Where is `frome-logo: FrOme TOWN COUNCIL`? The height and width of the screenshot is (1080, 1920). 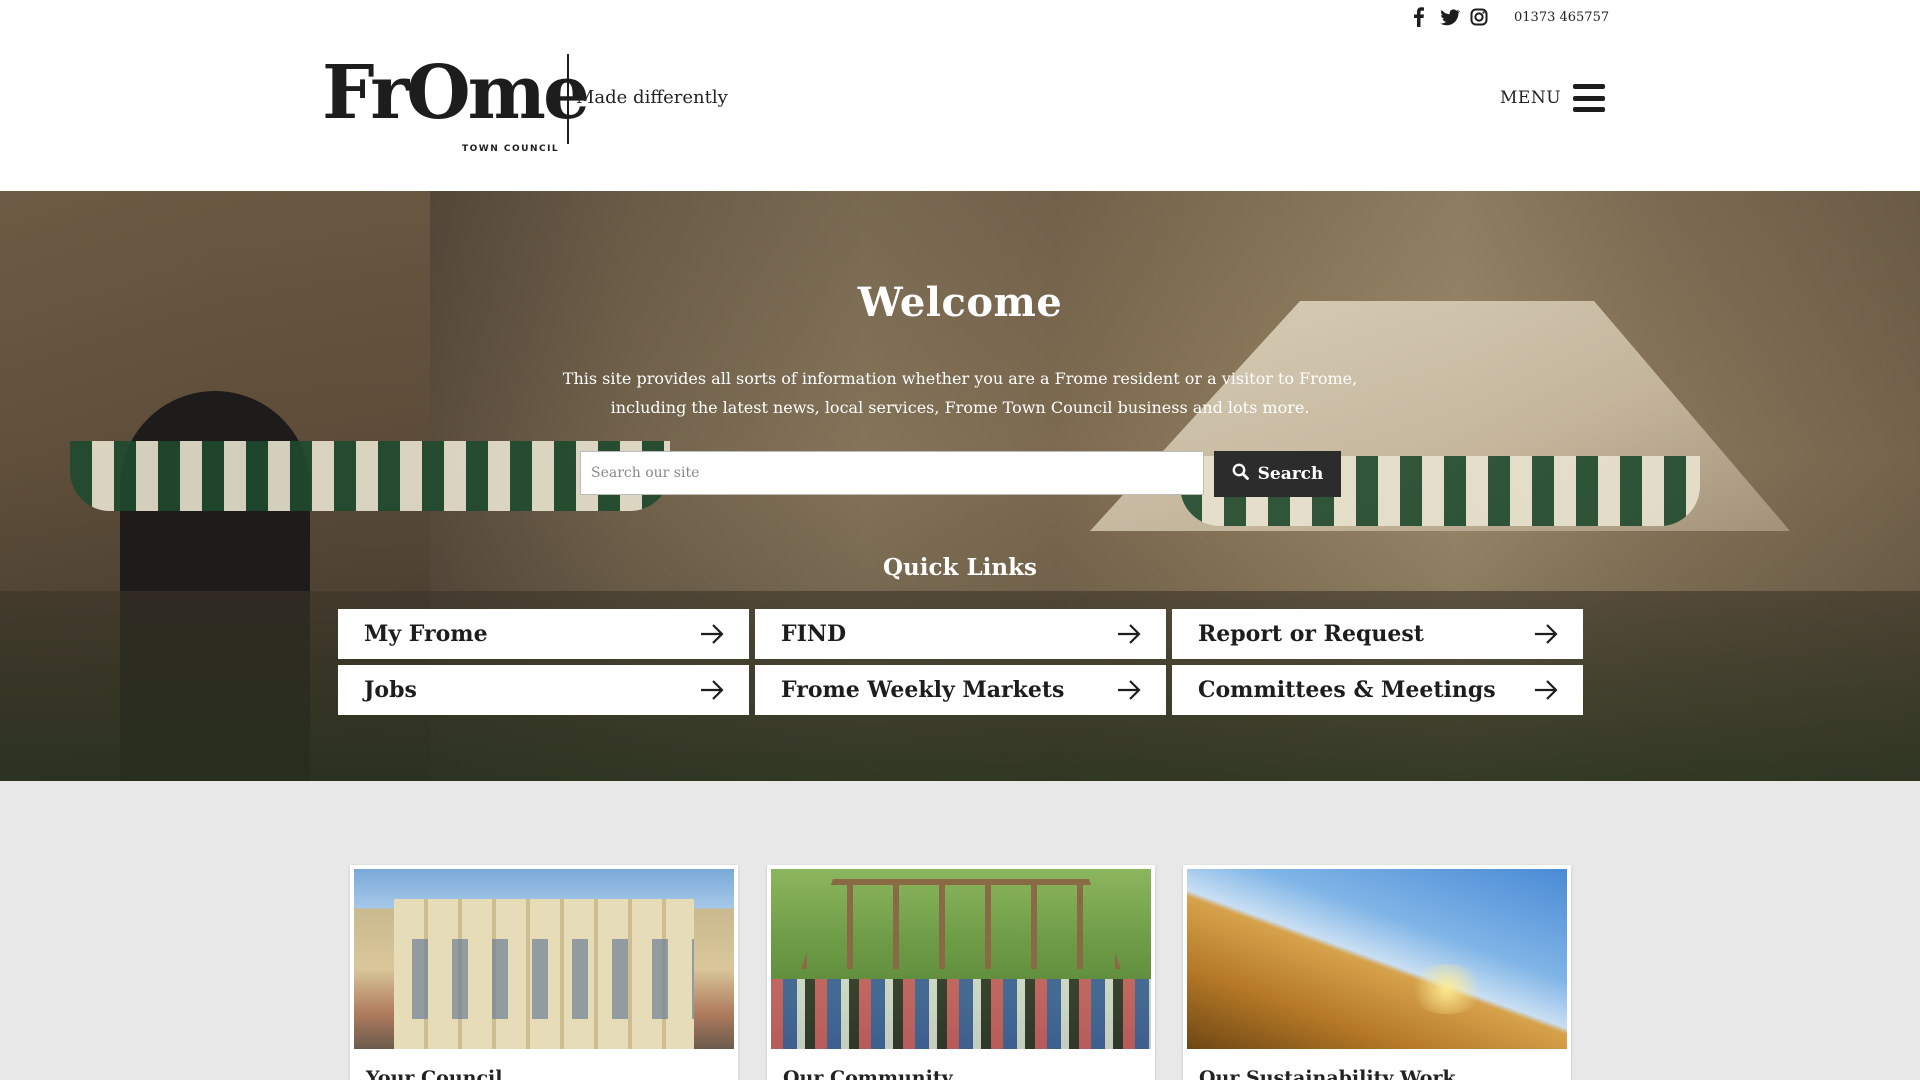
frome-logo: FrOme TOWN COUNCIL is located at coordinates (456, 111).